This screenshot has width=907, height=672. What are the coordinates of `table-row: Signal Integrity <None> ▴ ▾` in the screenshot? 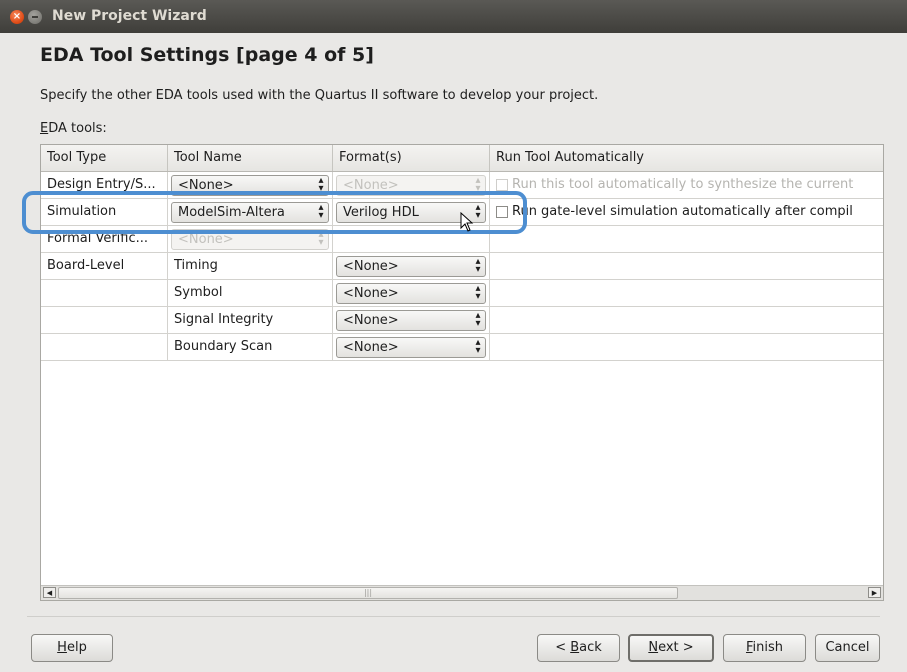 It's located at (462, 320).